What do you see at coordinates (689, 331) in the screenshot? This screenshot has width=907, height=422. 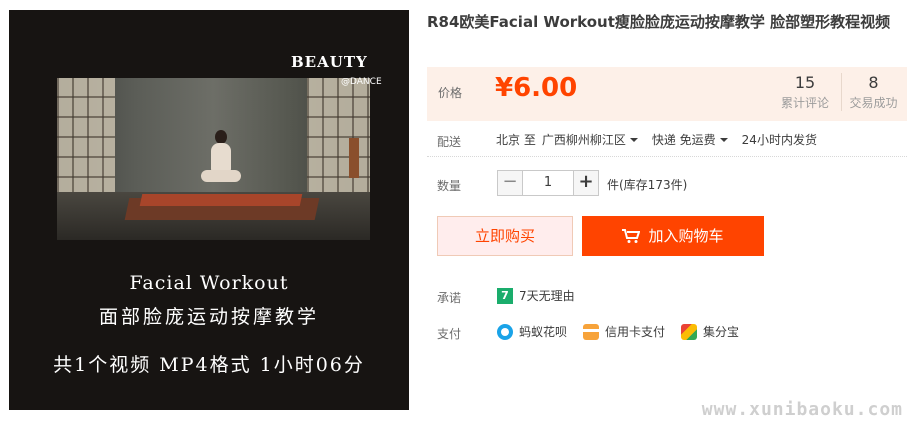 I see `jifenbao-icon` at bounding box center [689, 331].